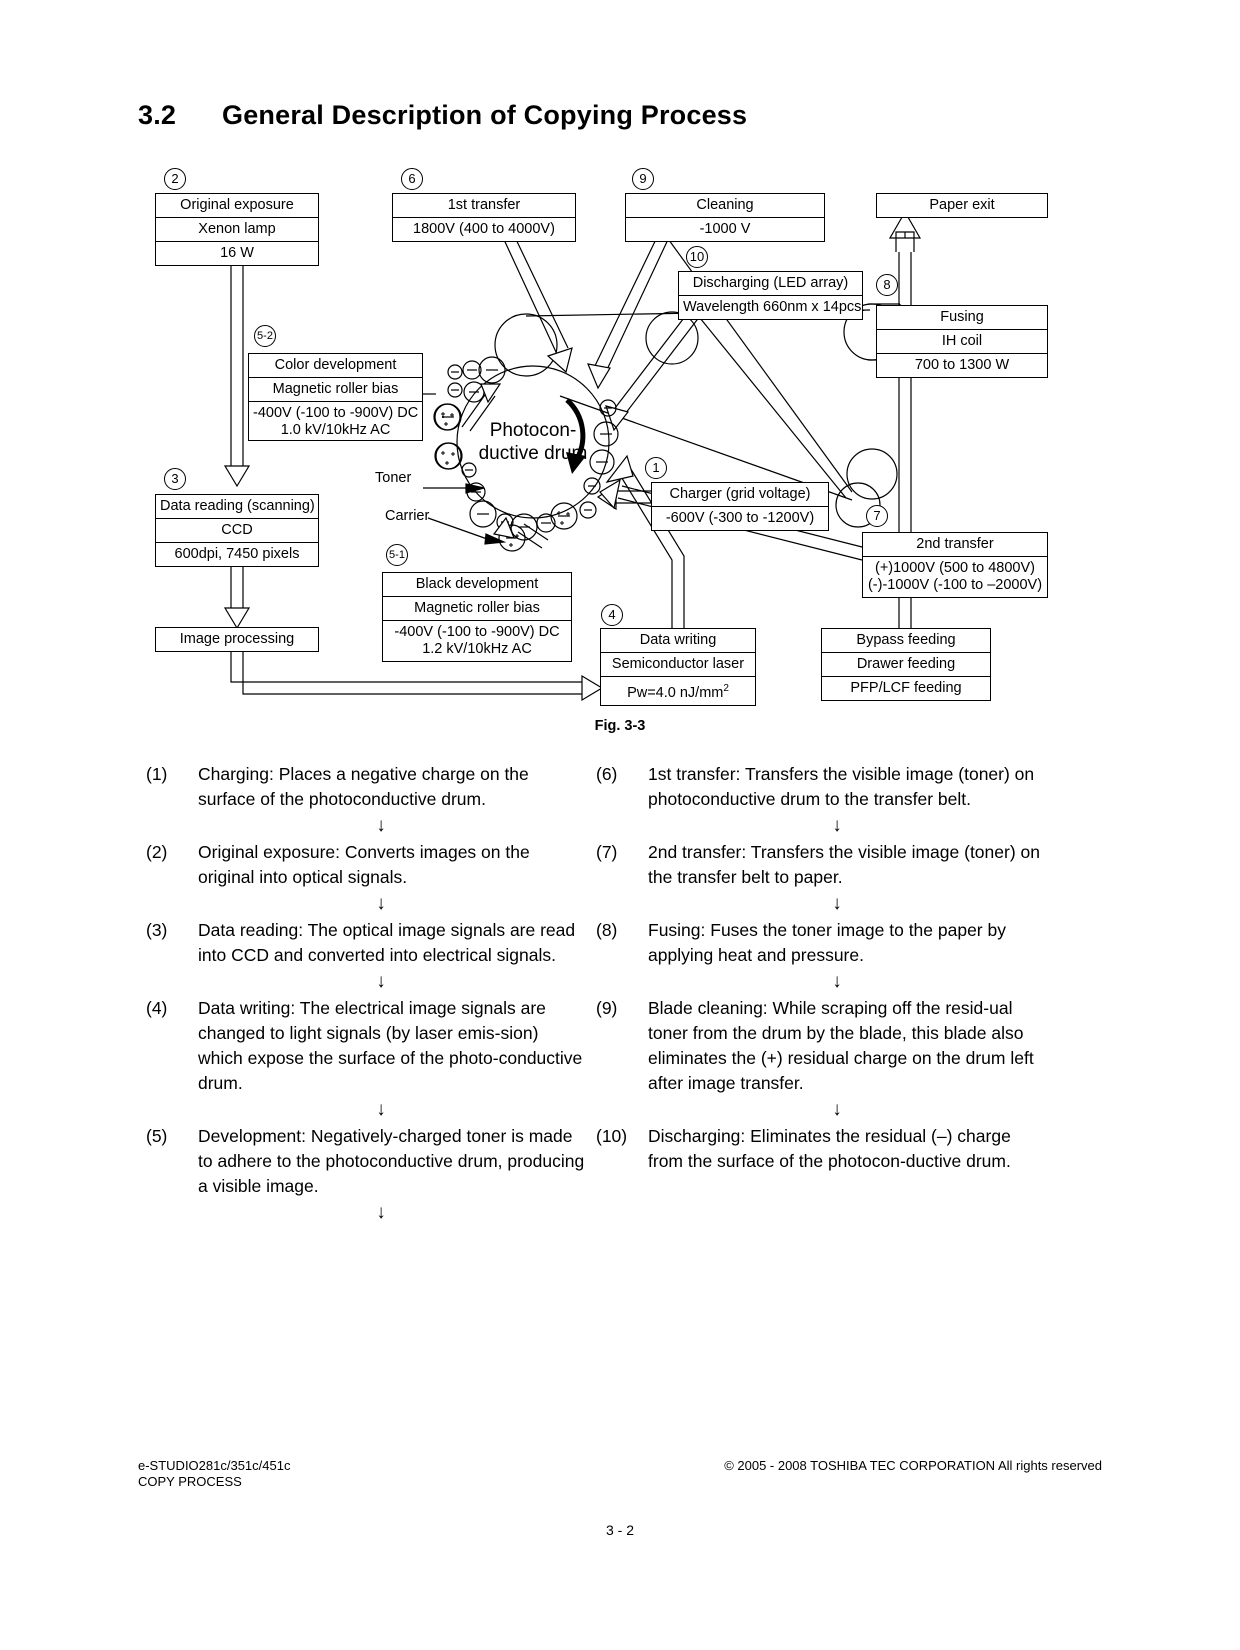  I want to click on step-marker-10: 10, so click(697, 257).